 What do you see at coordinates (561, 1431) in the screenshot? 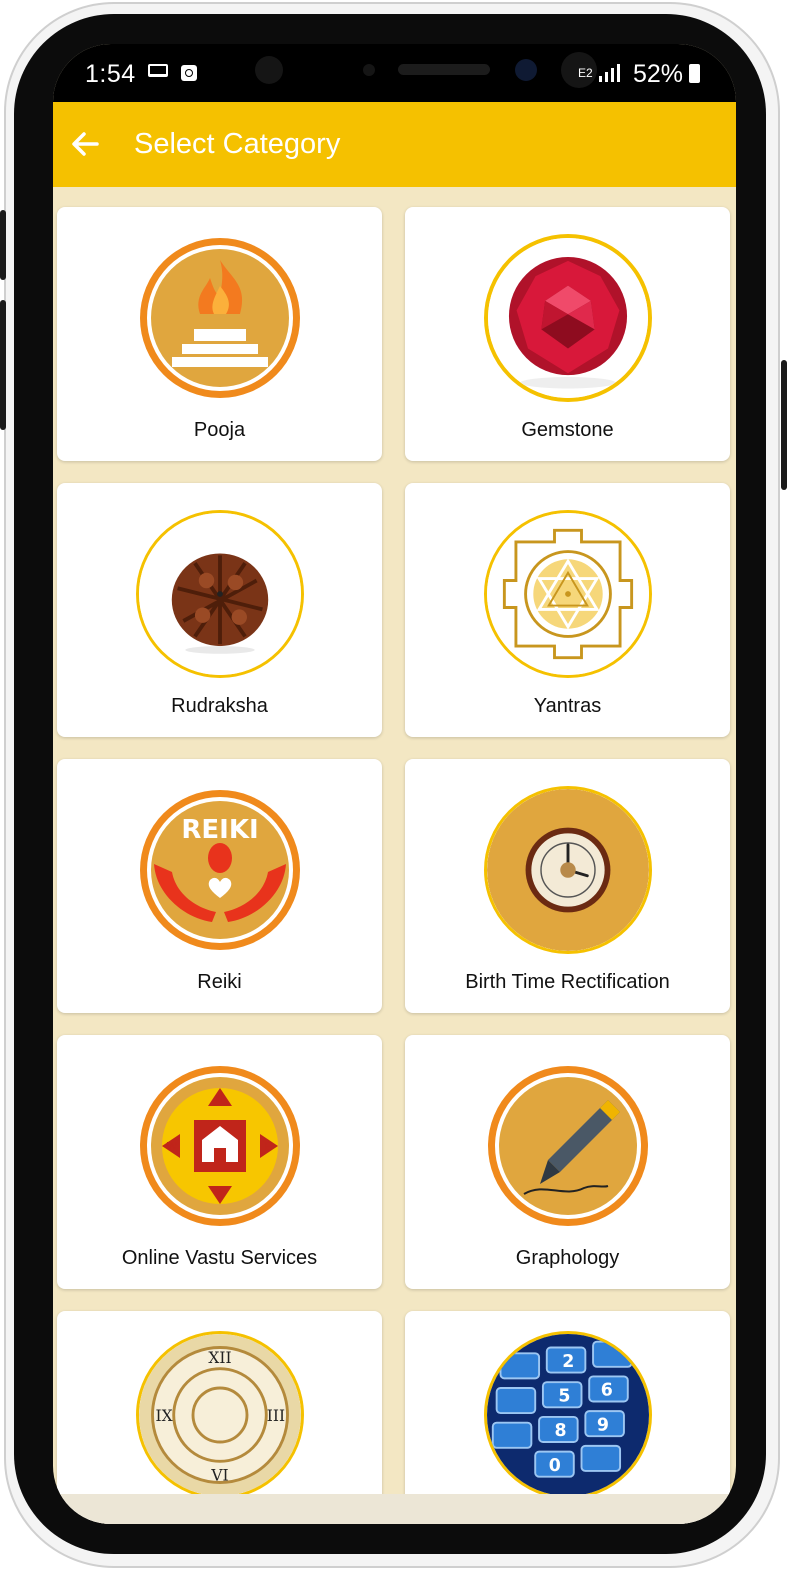
I see `svg-text: 8` at bounding box center [561, 1431].